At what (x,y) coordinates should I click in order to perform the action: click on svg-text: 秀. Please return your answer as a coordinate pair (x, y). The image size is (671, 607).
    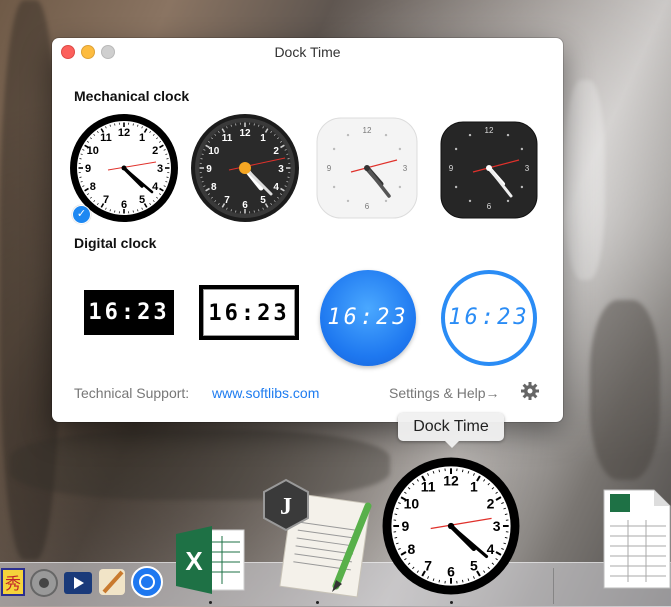
    Looking at the image, I should click on (13, 583).